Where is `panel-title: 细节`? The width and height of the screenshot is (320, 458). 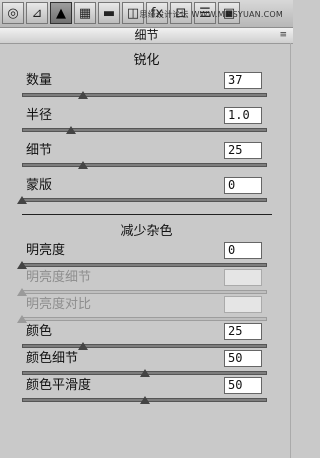
panel-title: 细节 is located at coordinates (146, 35).